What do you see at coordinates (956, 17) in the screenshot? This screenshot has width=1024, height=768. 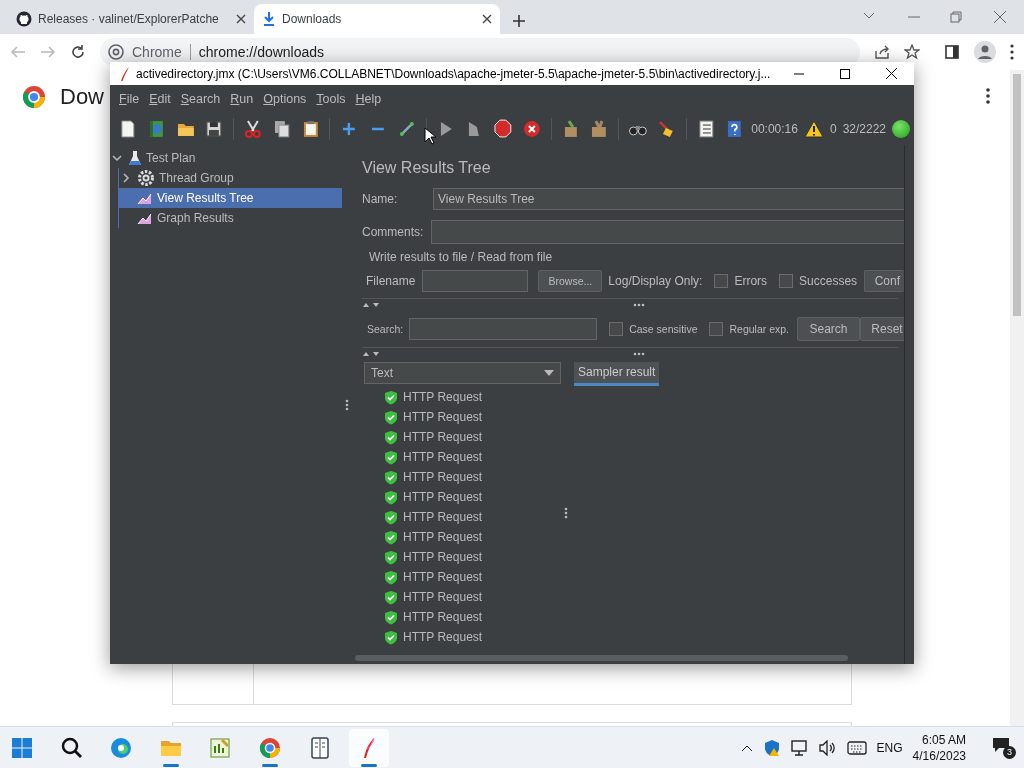 I see `restore-icon` at bounding box center [956, 17].